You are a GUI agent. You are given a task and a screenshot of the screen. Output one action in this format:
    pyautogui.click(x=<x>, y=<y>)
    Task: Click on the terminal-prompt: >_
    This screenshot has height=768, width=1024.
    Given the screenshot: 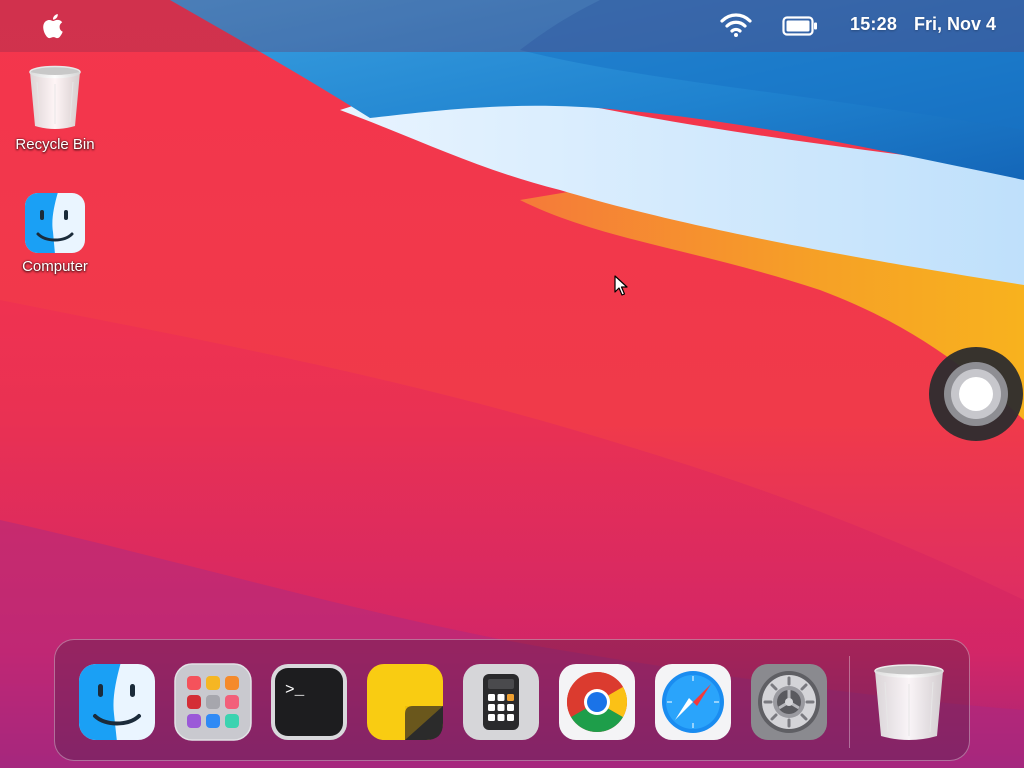 What is the action you would take?
    pyautogui.click(x=295, y=690)
    